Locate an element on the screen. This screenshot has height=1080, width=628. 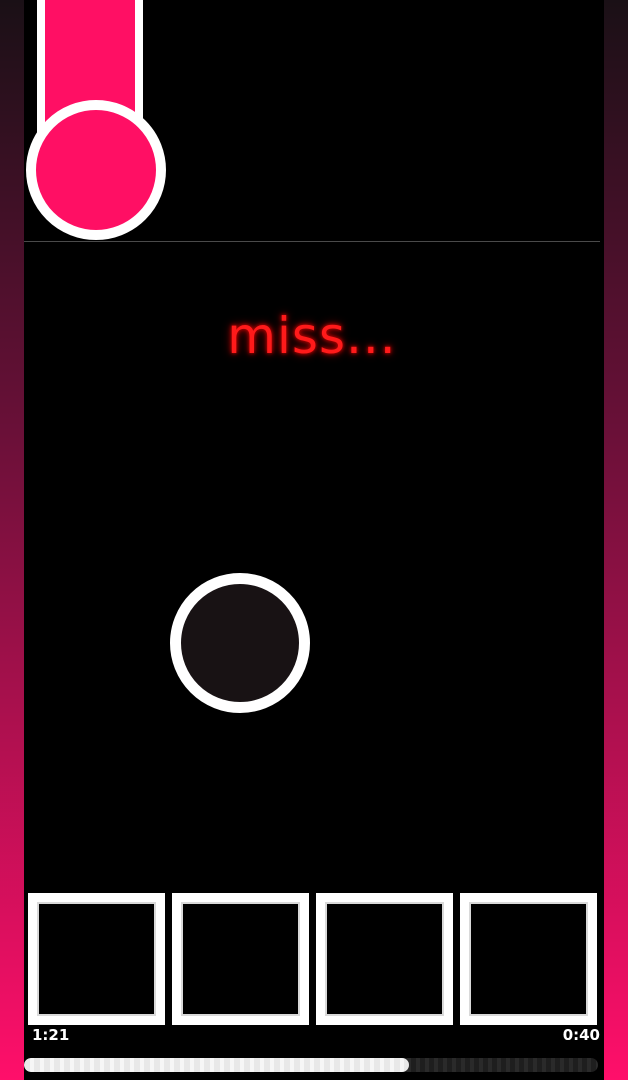
left-side-gradient-bar is located at coordinates (12, 540).